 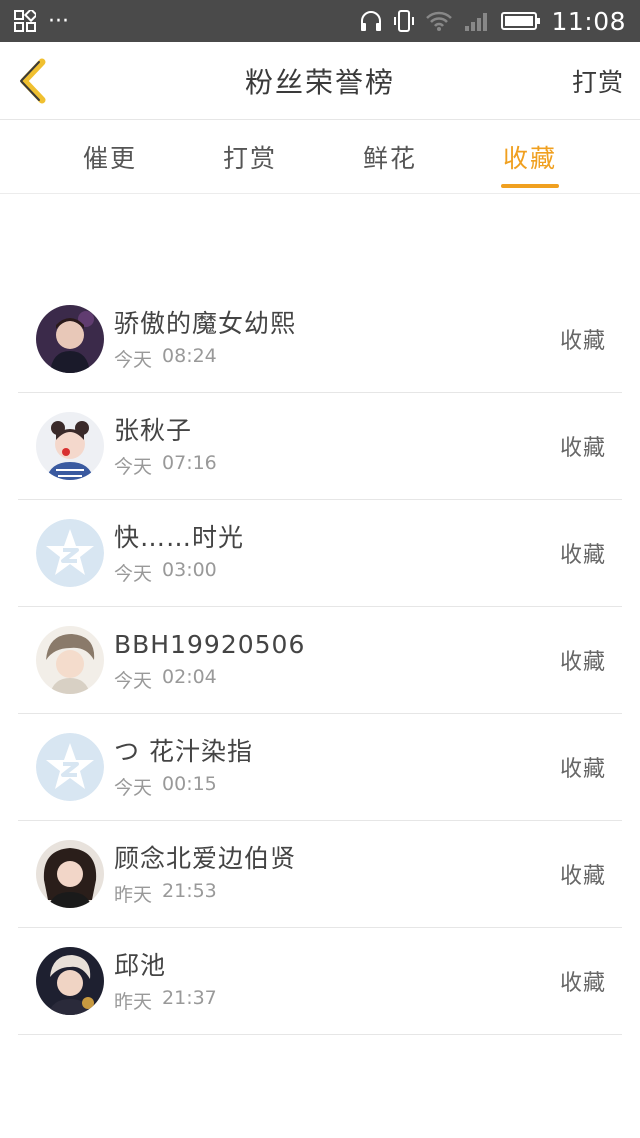 I want to click on user-name: 骄傲的魔女幼熙, so click(x=205, y=323).